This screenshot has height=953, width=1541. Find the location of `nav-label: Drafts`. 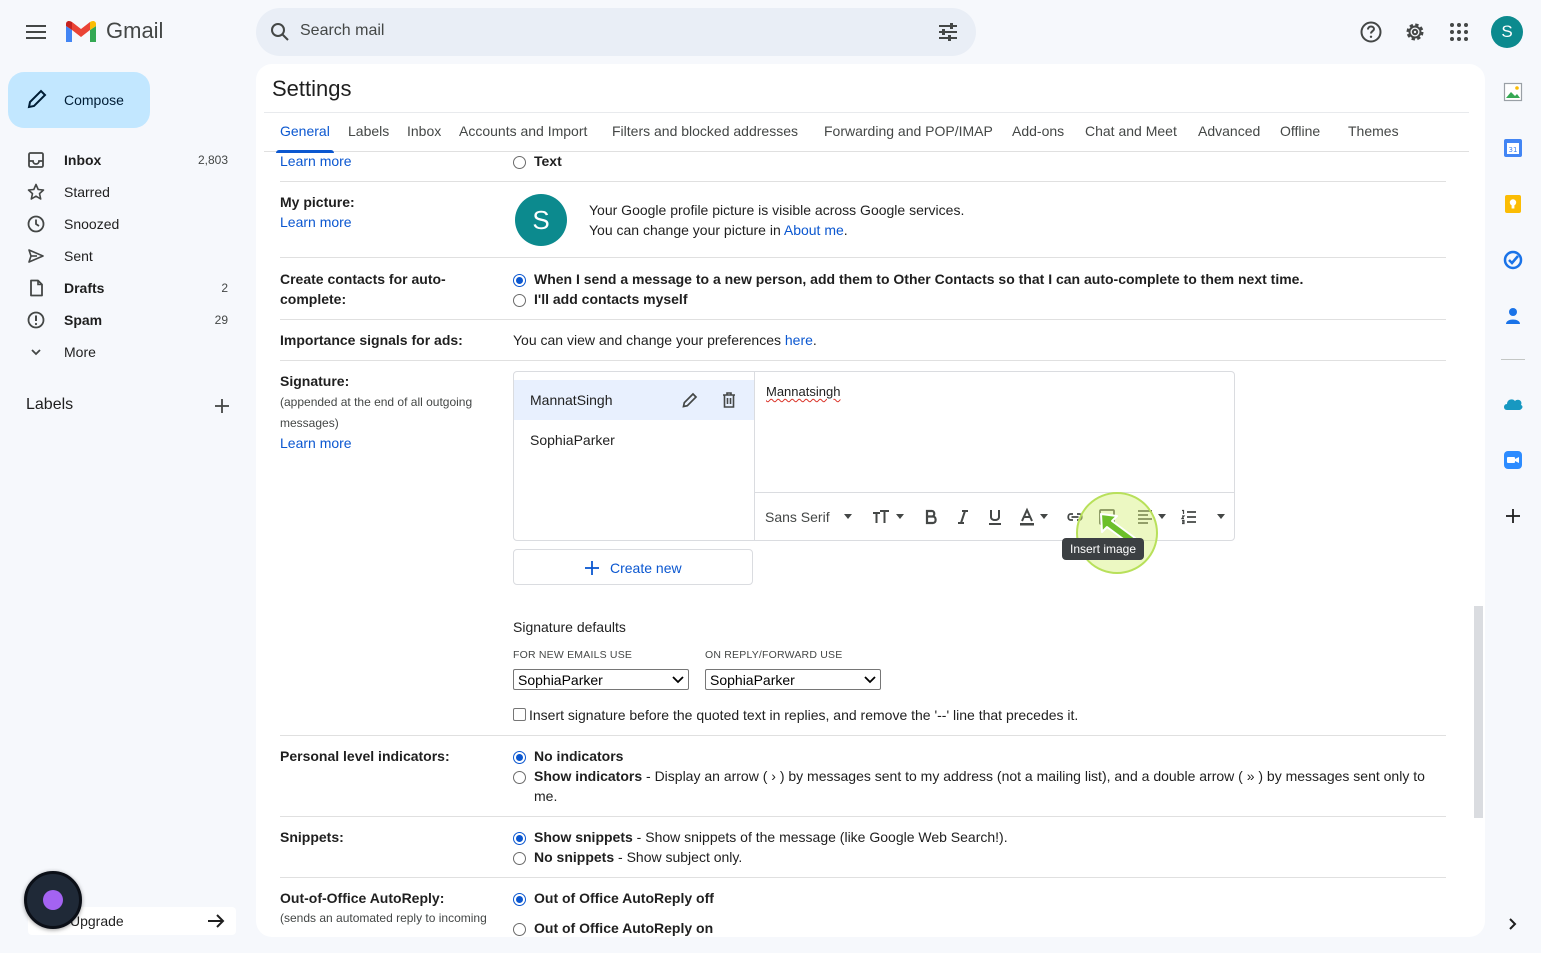

nav-label: Drafts is located at coordinates (84, 288).